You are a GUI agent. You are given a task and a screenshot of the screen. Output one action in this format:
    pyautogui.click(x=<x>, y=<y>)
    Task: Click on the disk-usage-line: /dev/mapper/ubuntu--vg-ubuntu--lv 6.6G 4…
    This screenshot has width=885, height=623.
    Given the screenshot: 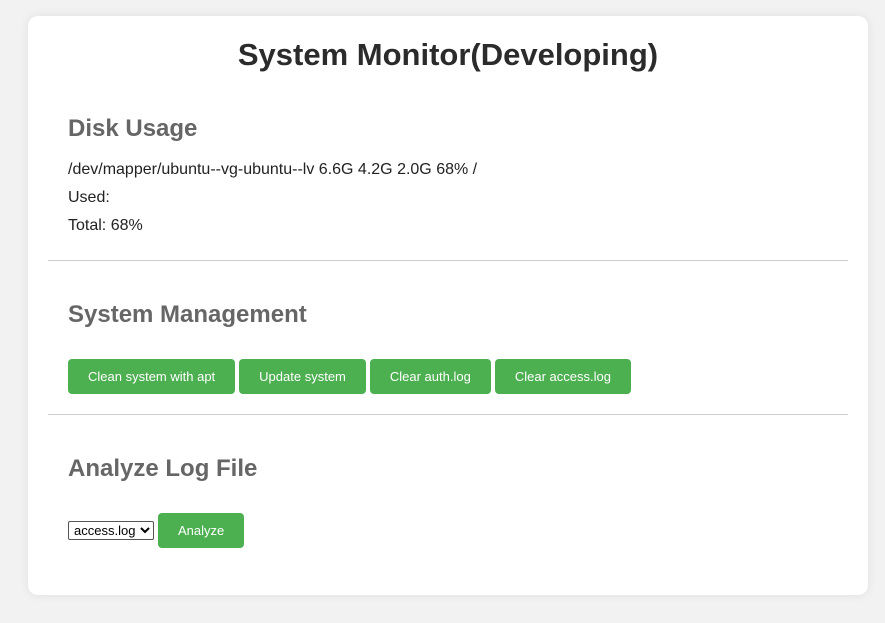 What is the action you would take?
    pyautogui.click(x=273, y=169)
    